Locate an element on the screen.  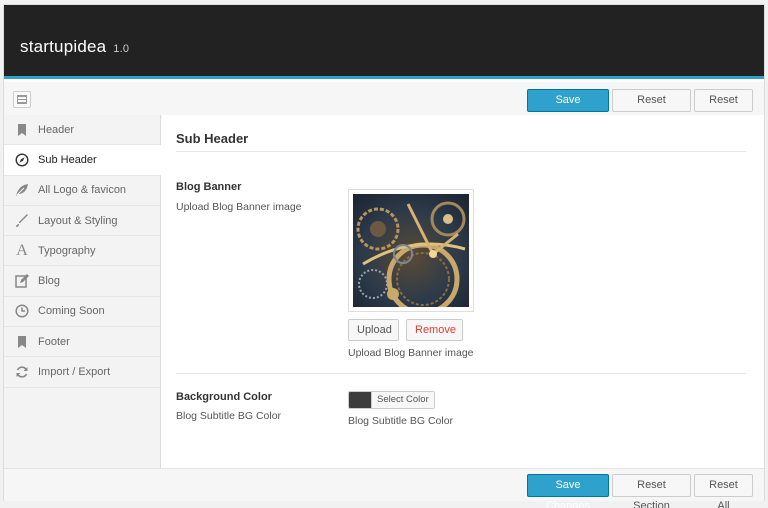
remove-button: Remove is located at coordinates (434, 330).